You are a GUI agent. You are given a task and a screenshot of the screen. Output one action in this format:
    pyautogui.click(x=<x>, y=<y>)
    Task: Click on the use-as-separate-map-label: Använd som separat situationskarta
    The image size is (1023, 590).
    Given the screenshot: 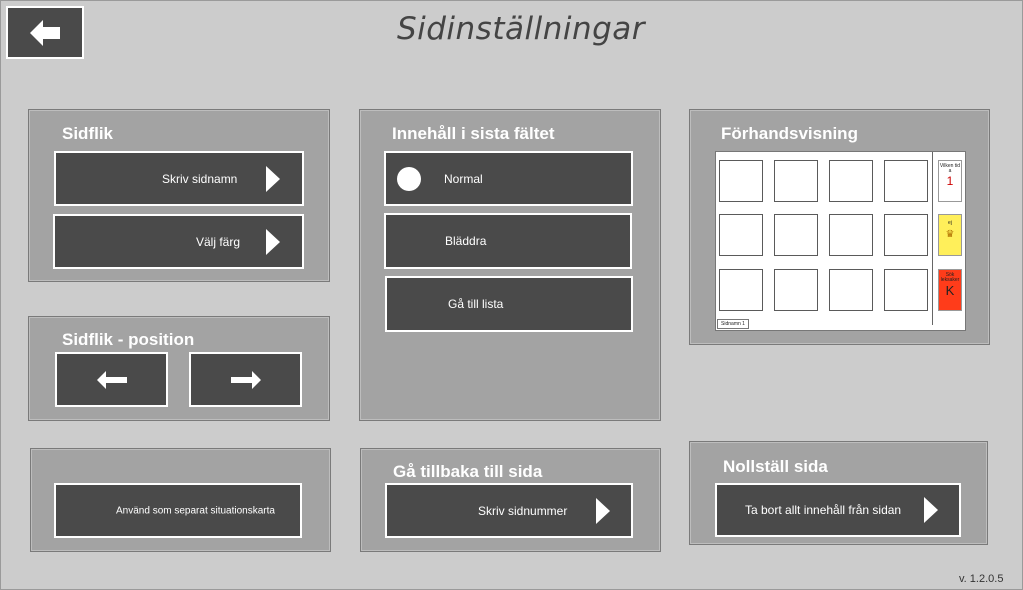 What is the action you would take?
    pyautogui.click(x=195, y=510)
    